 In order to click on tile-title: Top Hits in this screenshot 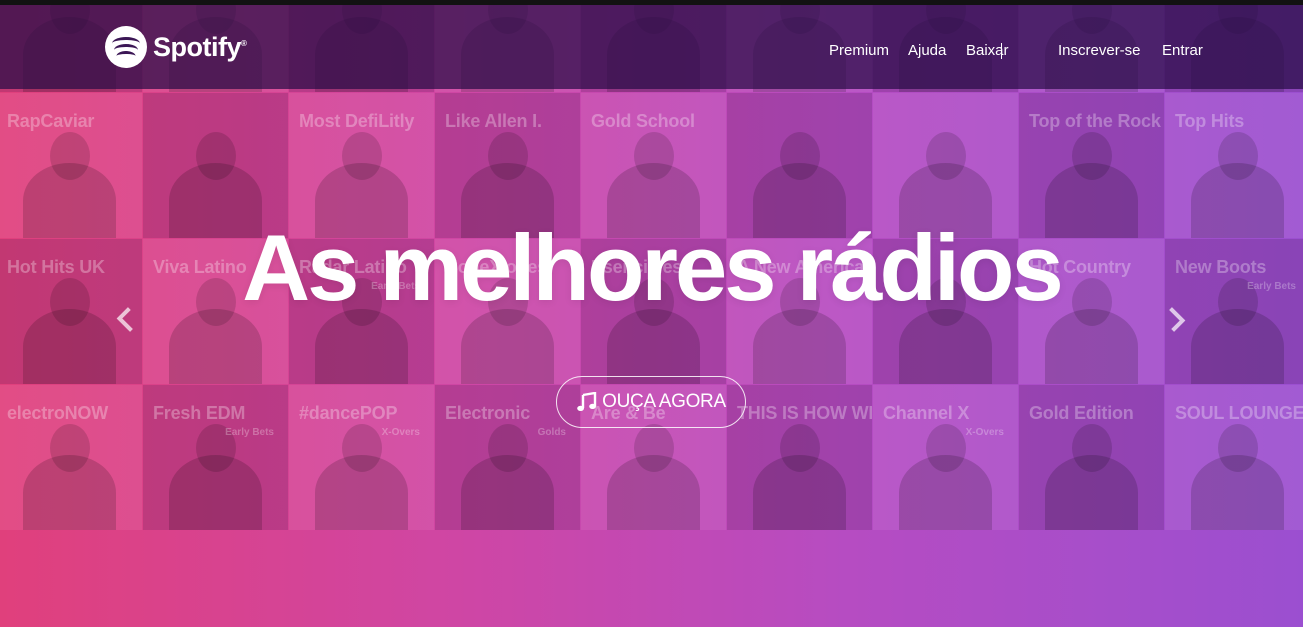, I will do `click(1210, 121)`.